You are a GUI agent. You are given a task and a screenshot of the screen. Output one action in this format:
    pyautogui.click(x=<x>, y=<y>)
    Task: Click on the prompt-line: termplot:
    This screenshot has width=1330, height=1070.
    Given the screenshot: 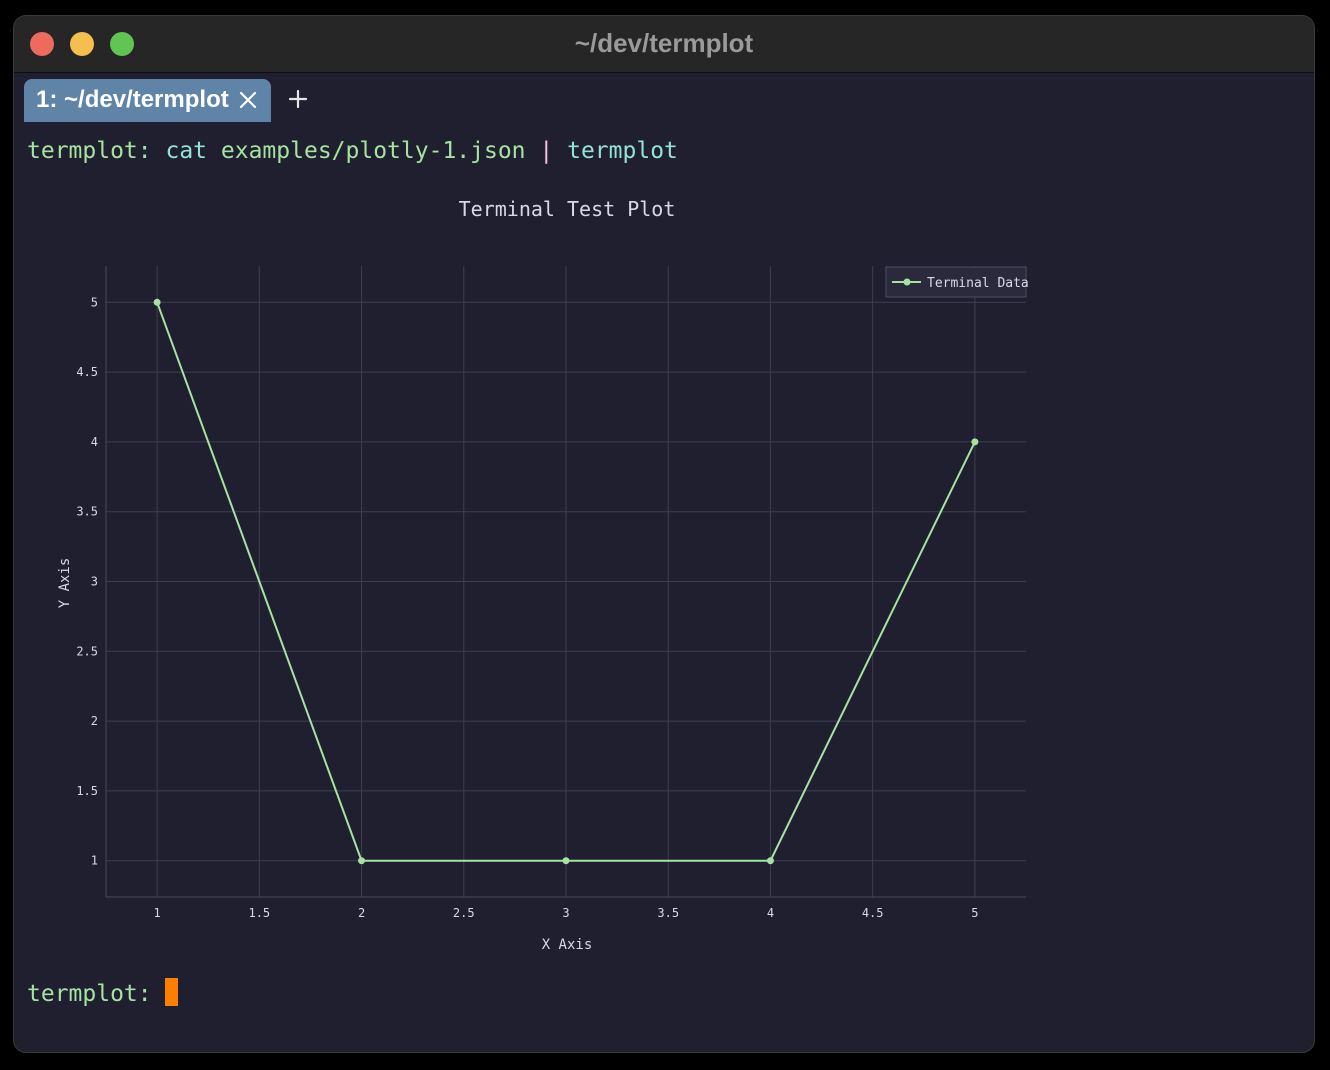 What is the action you would take?
    pyautogui.click(x=103, y=992)
    